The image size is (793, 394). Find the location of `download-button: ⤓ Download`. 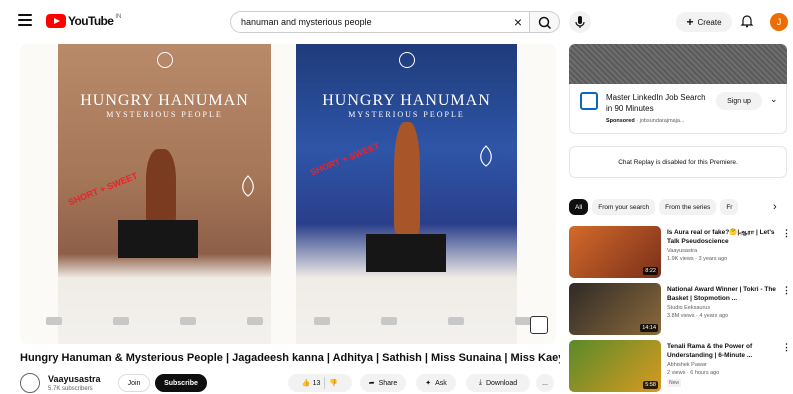

download-button: ⤓ Download is located at coordinates (498, 383).